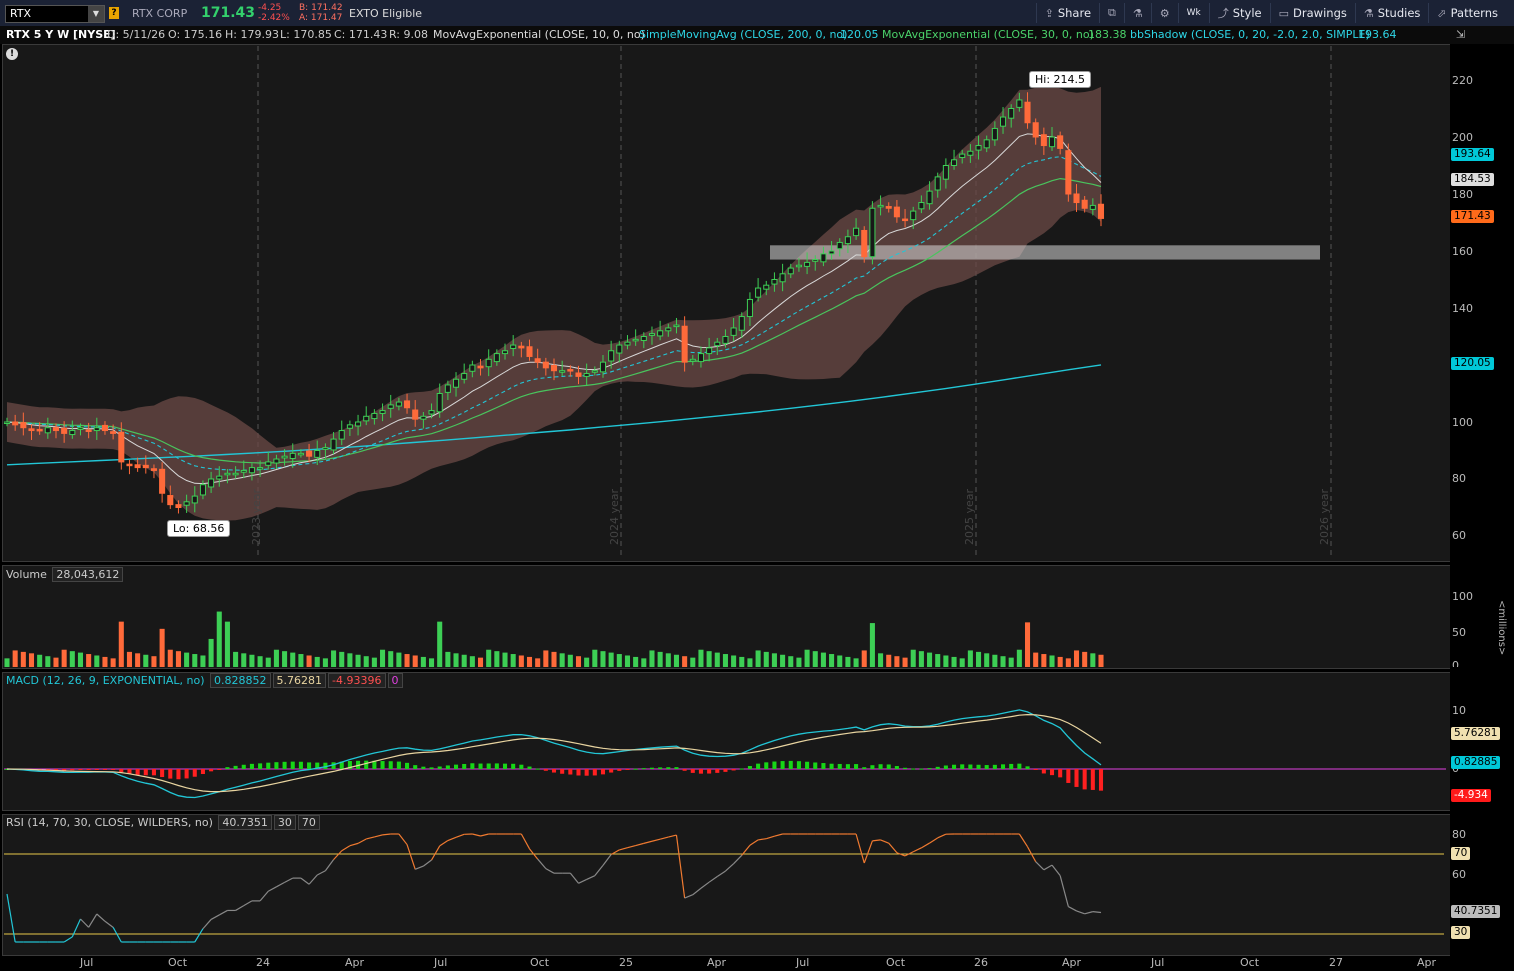 This screenshot has height=971, width=1514. What do you see at coordinates (1476, 911) in the screenshot?
I see `rsi-value-tag: 40.7351` at bounding box center [1476, 911].